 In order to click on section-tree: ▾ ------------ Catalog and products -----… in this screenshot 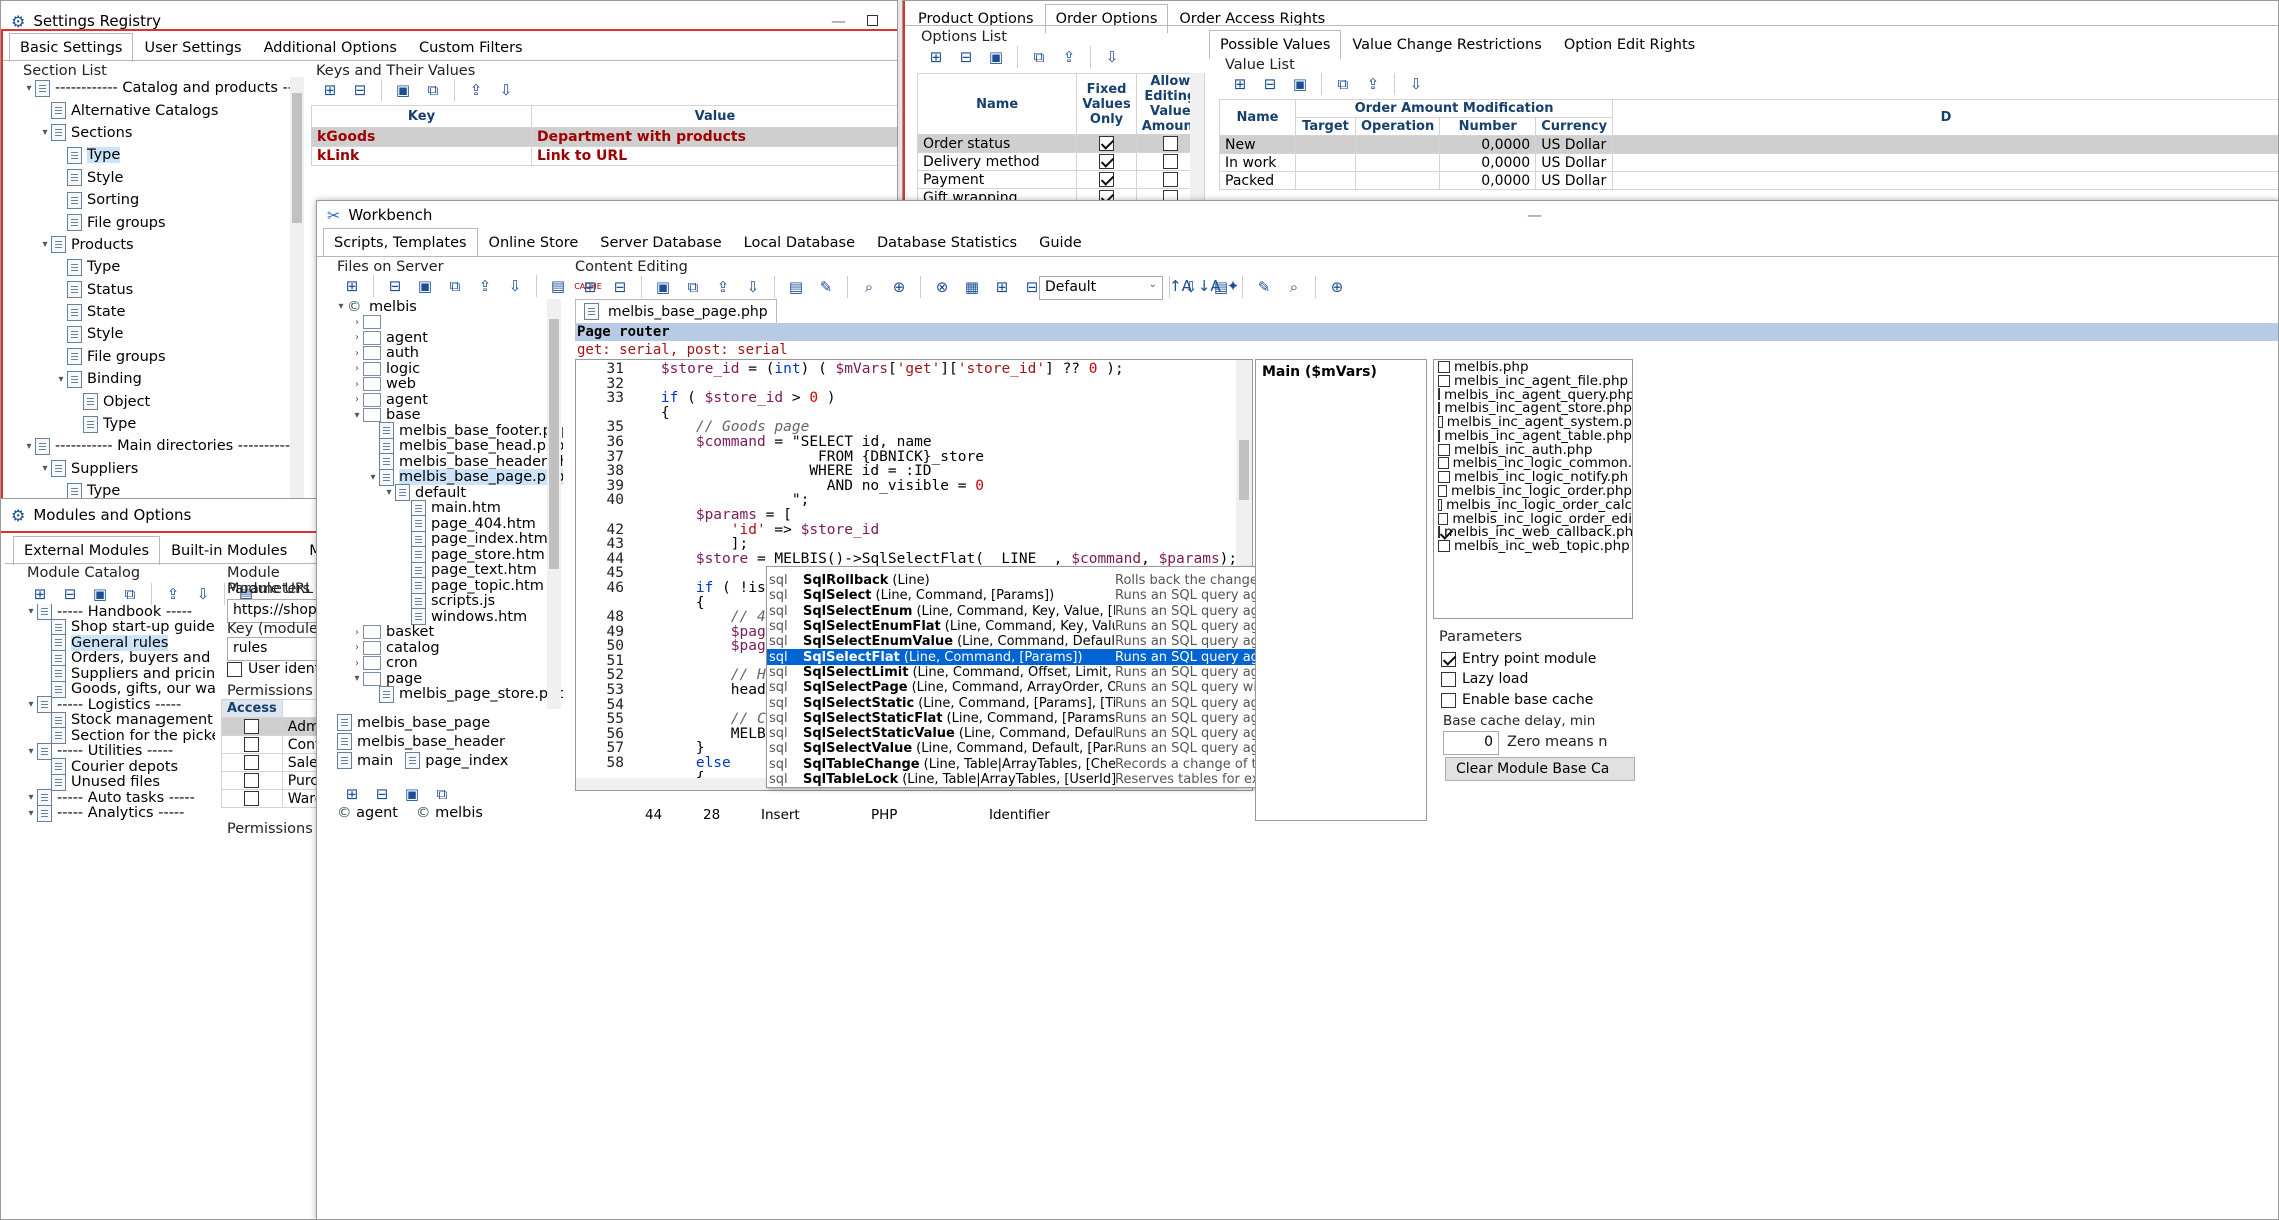, I will do `click(157, 297)`.